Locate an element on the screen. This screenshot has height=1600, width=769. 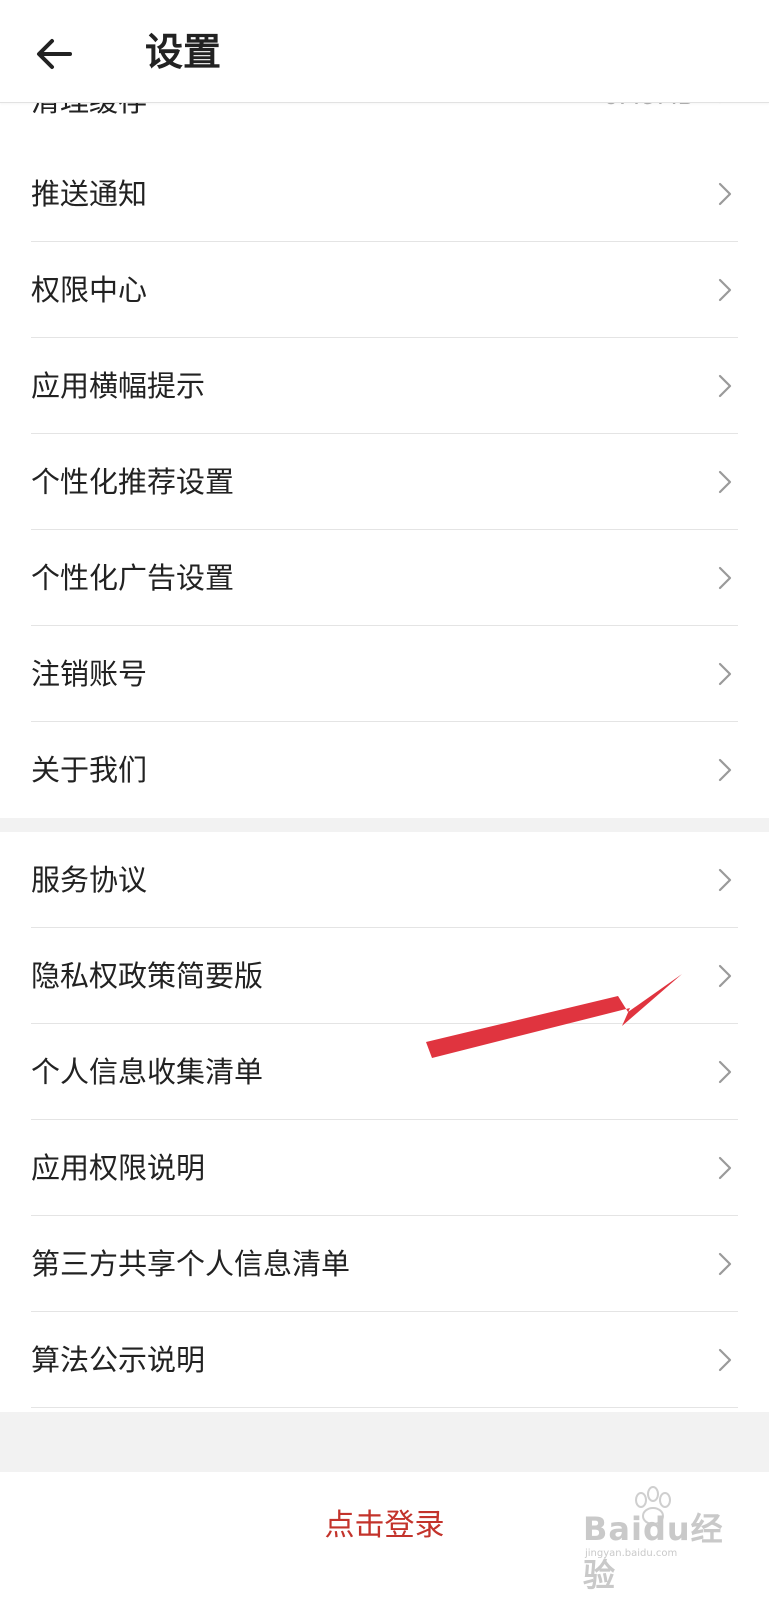
row-label: 第三方共享个人信息清单 is located at coordinates (191, 1264).